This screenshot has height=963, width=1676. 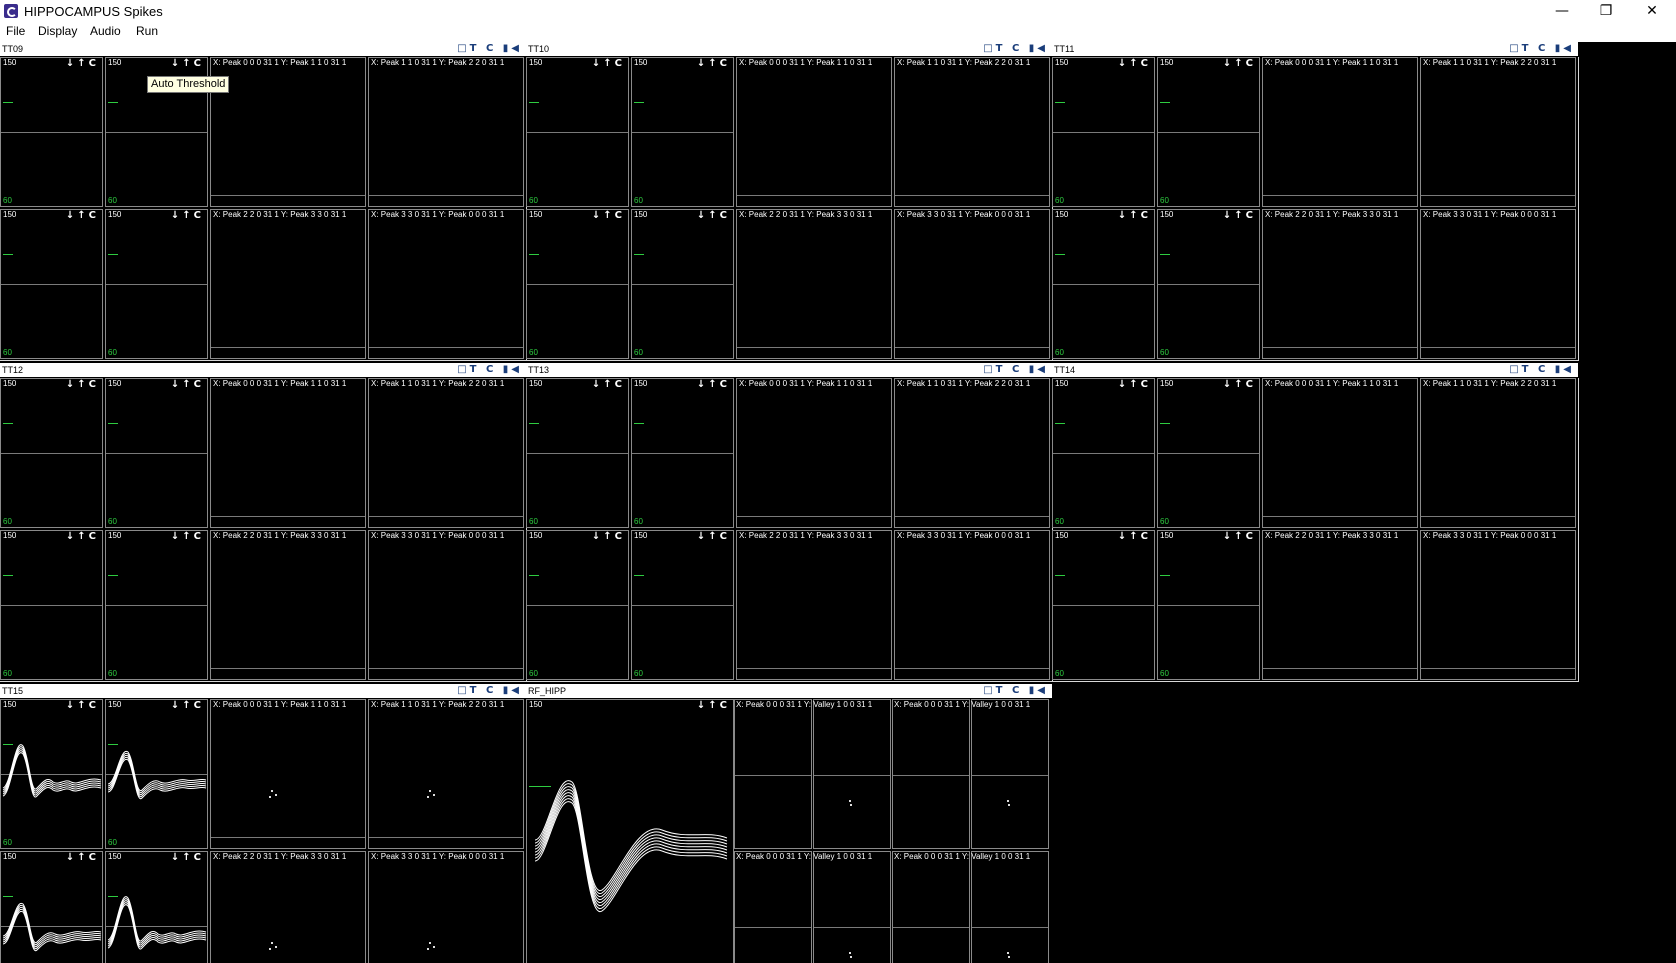 I want to click on minimize-button: —, so click(x=1562, y=12).